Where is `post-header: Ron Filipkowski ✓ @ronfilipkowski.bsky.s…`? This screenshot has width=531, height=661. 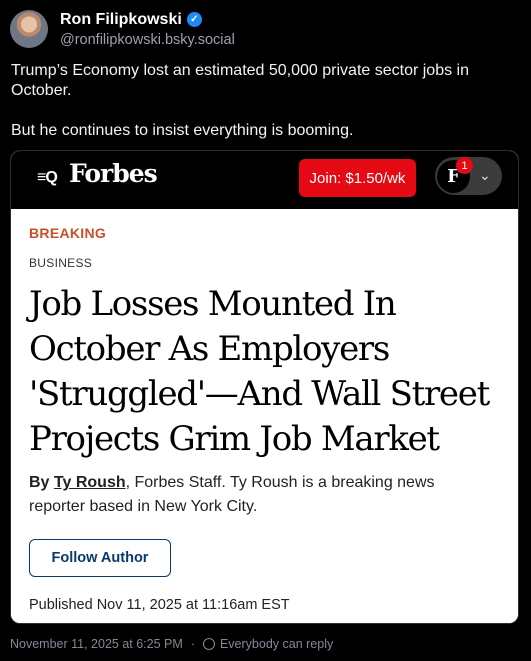
post-header: Ron Filipkowski ✓ @ronfilipkowski.bsky.s… is located at coordinates (122, 29).